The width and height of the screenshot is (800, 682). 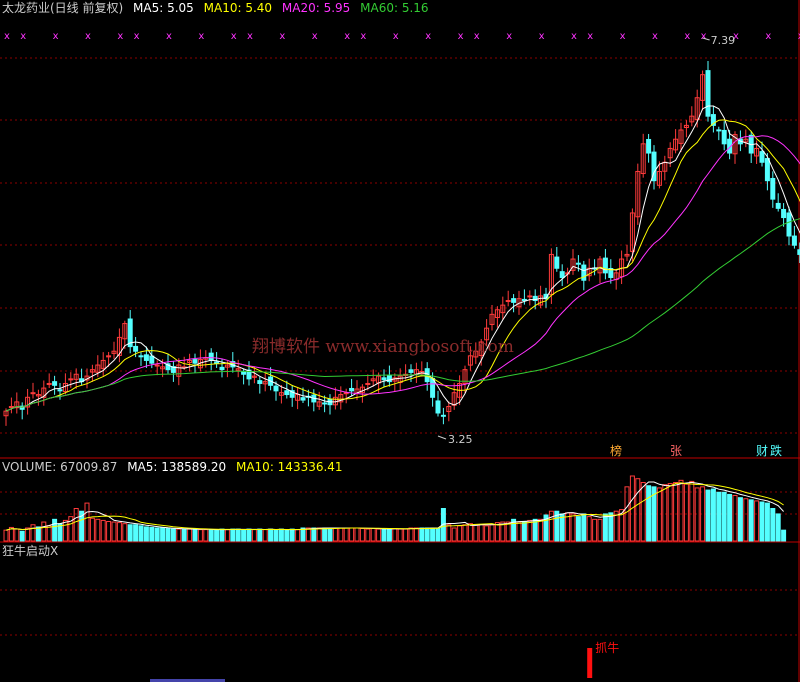 What do you see at coordinates (163, 8) in the screenshot?
I see `ma5-readout: MA5: 5.05` at bounding box center [163, 8].